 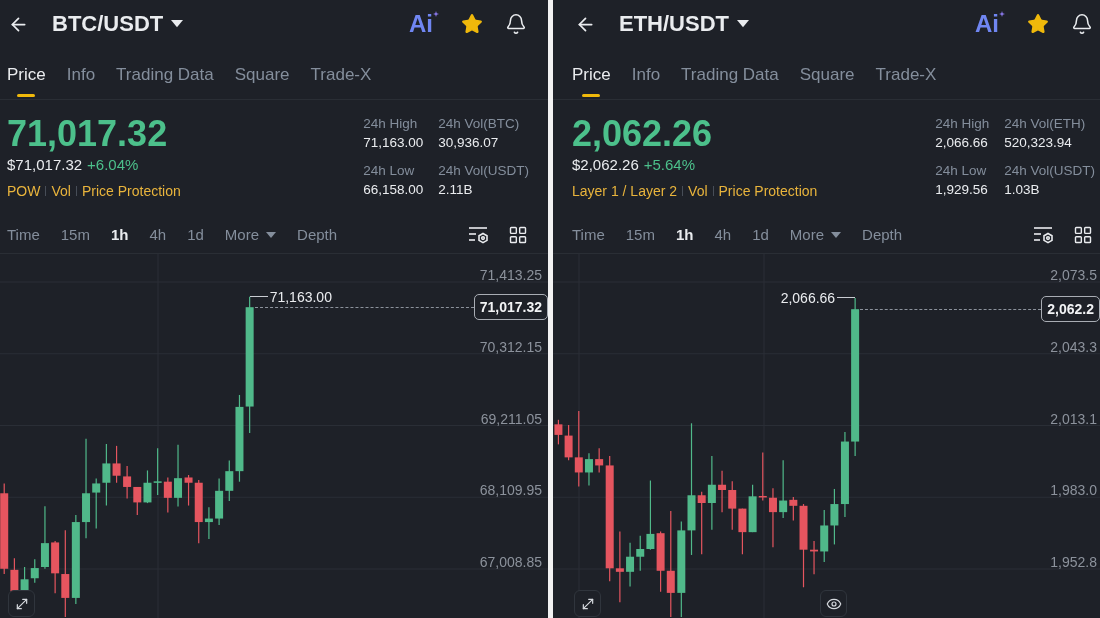 I want to click on stat-value: 520,323.94, so click(x=1038, y=143).